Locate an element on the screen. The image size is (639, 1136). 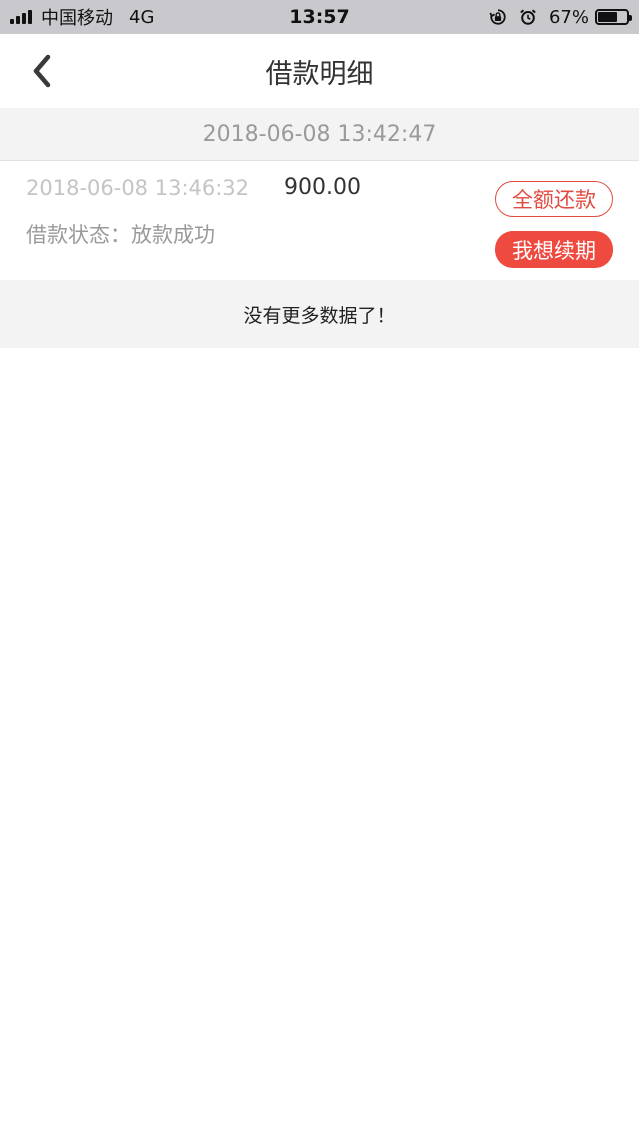
rotation-lock-icon is located at coordinates (497, 17).